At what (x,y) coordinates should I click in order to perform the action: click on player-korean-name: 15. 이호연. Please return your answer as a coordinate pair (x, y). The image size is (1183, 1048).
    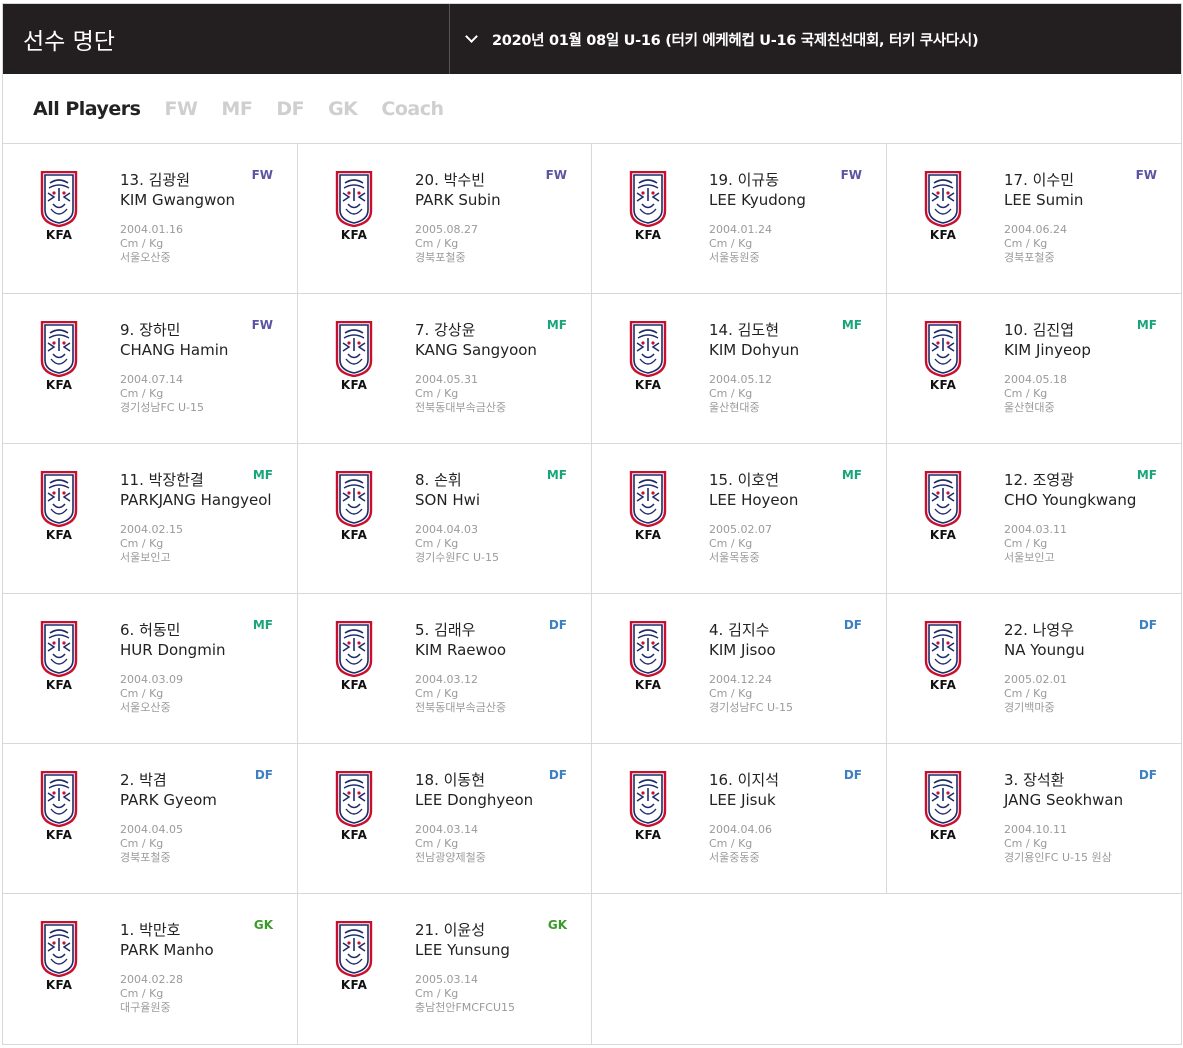
    Looking at the image, I should click on (744, 480).